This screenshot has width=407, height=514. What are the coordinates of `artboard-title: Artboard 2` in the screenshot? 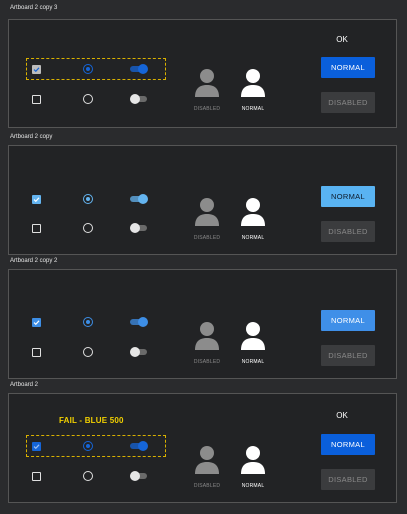 It's located at (24, 385).